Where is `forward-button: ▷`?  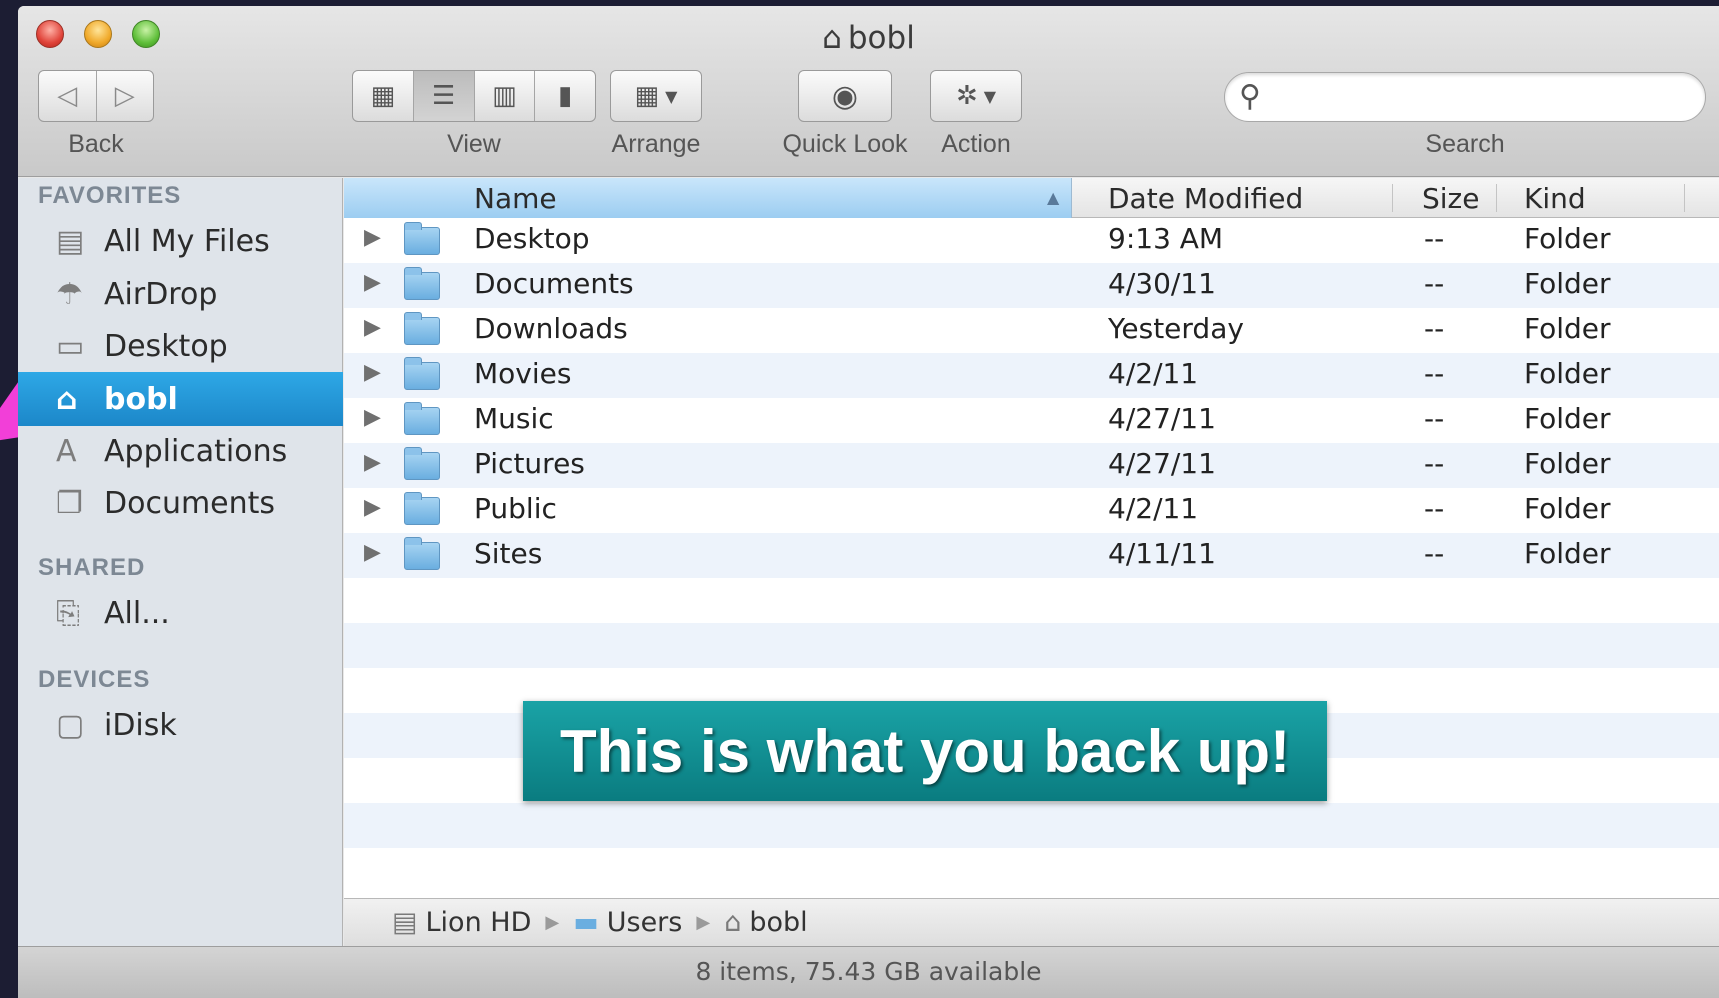 forward-button: ▷ is located at coordinates (125, 96).